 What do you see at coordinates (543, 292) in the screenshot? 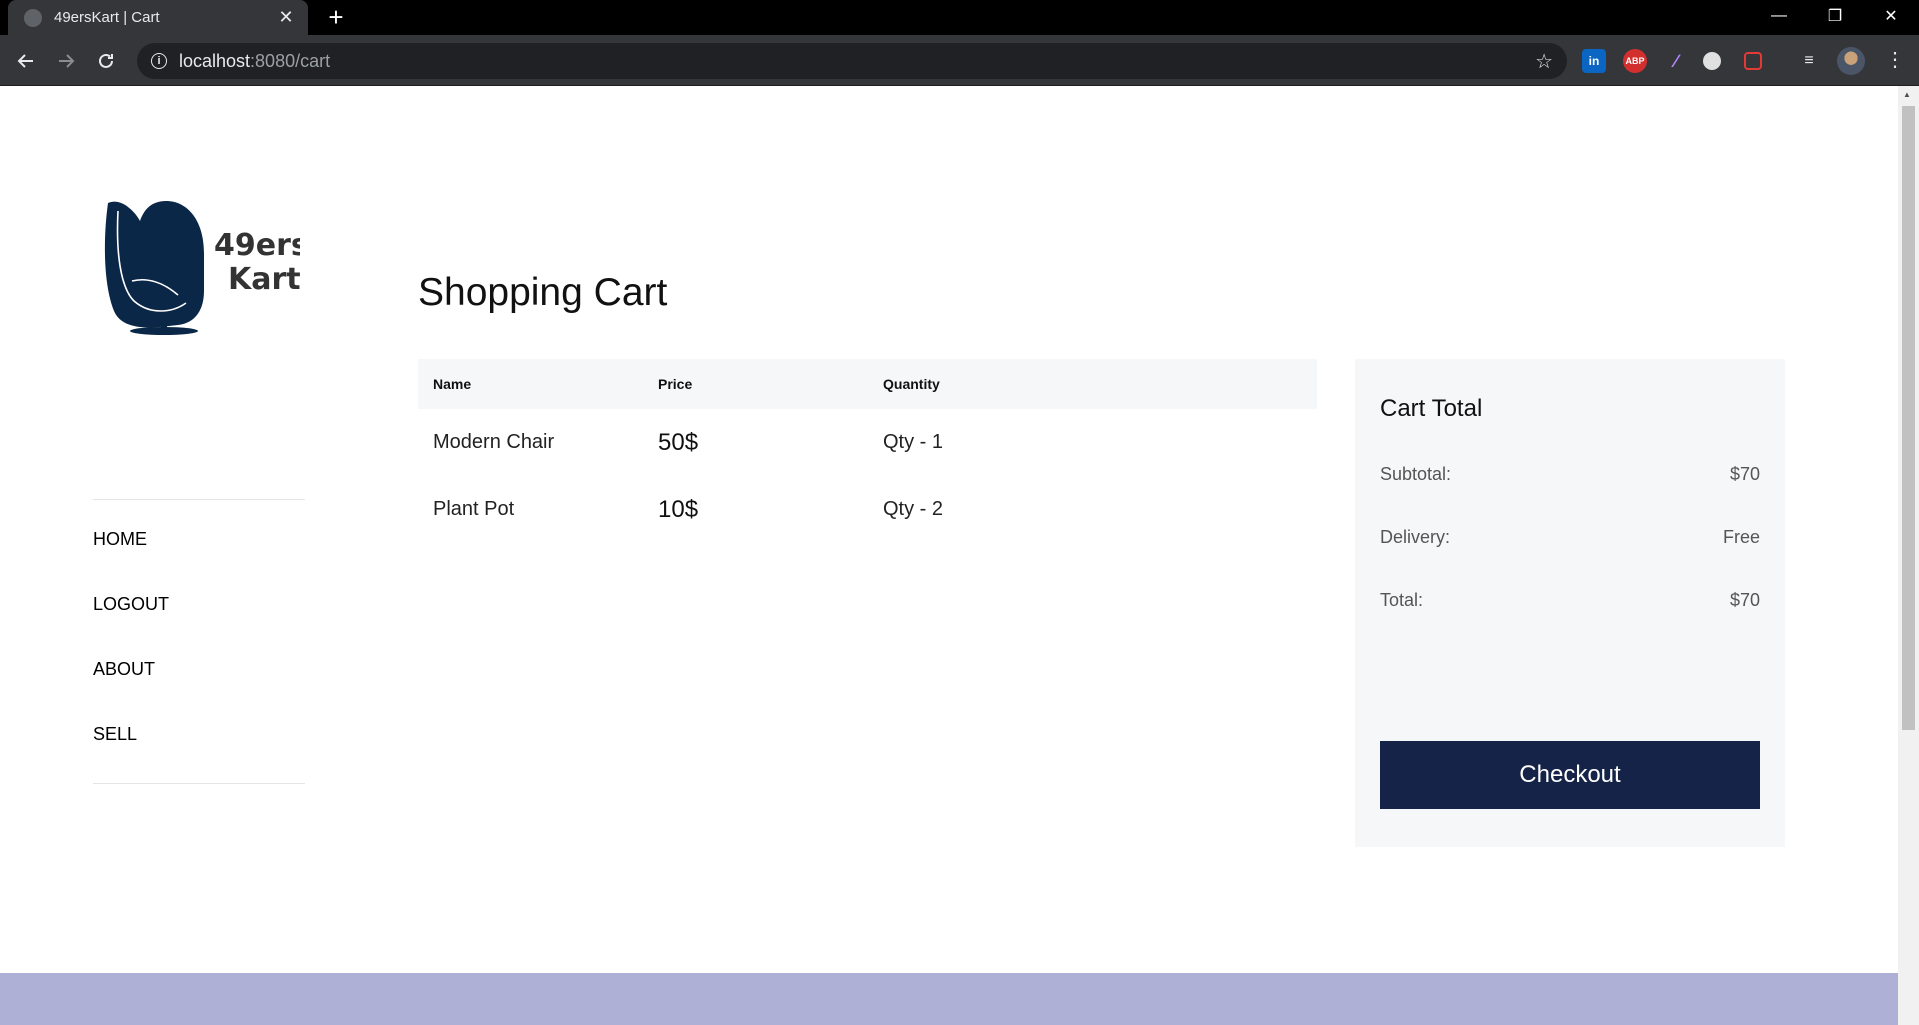
I see `page-title: Shopping Cart` at bounding box center [543, 292].